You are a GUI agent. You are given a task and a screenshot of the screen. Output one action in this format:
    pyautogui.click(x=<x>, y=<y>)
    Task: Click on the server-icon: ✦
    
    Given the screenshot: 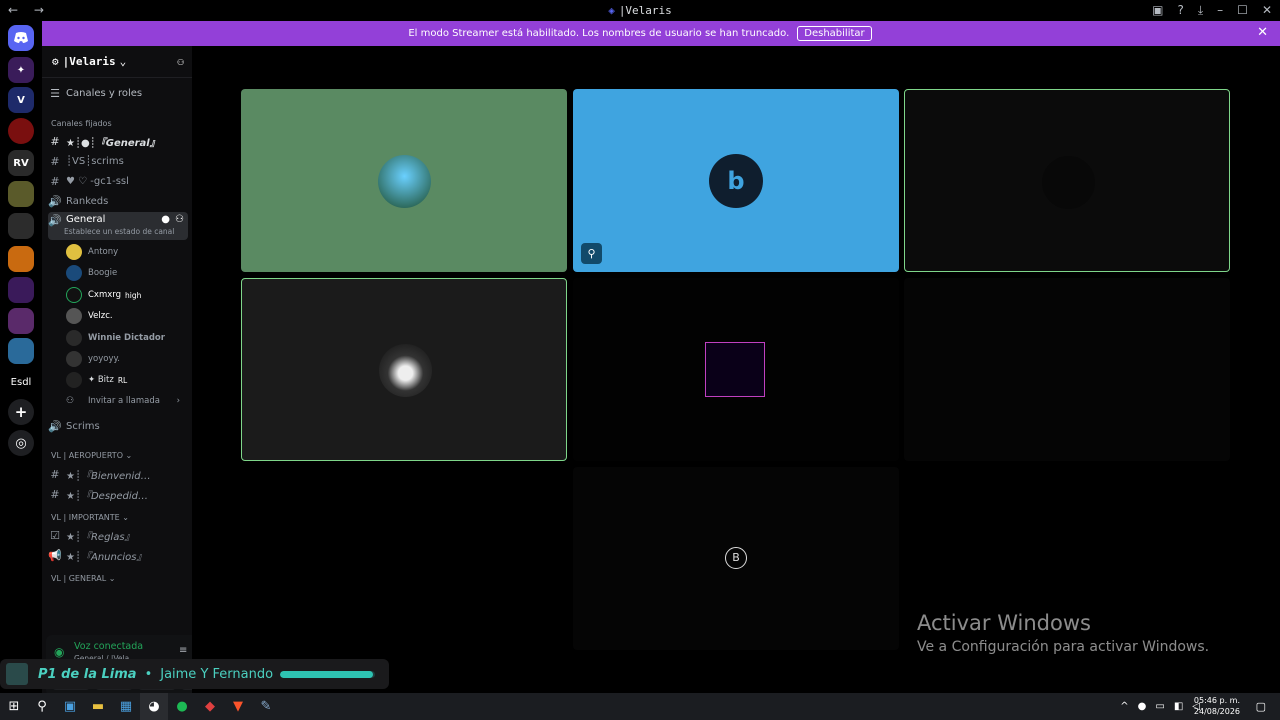 What is the action you would take?
    pyautogui.click(x=21, y=70)
    